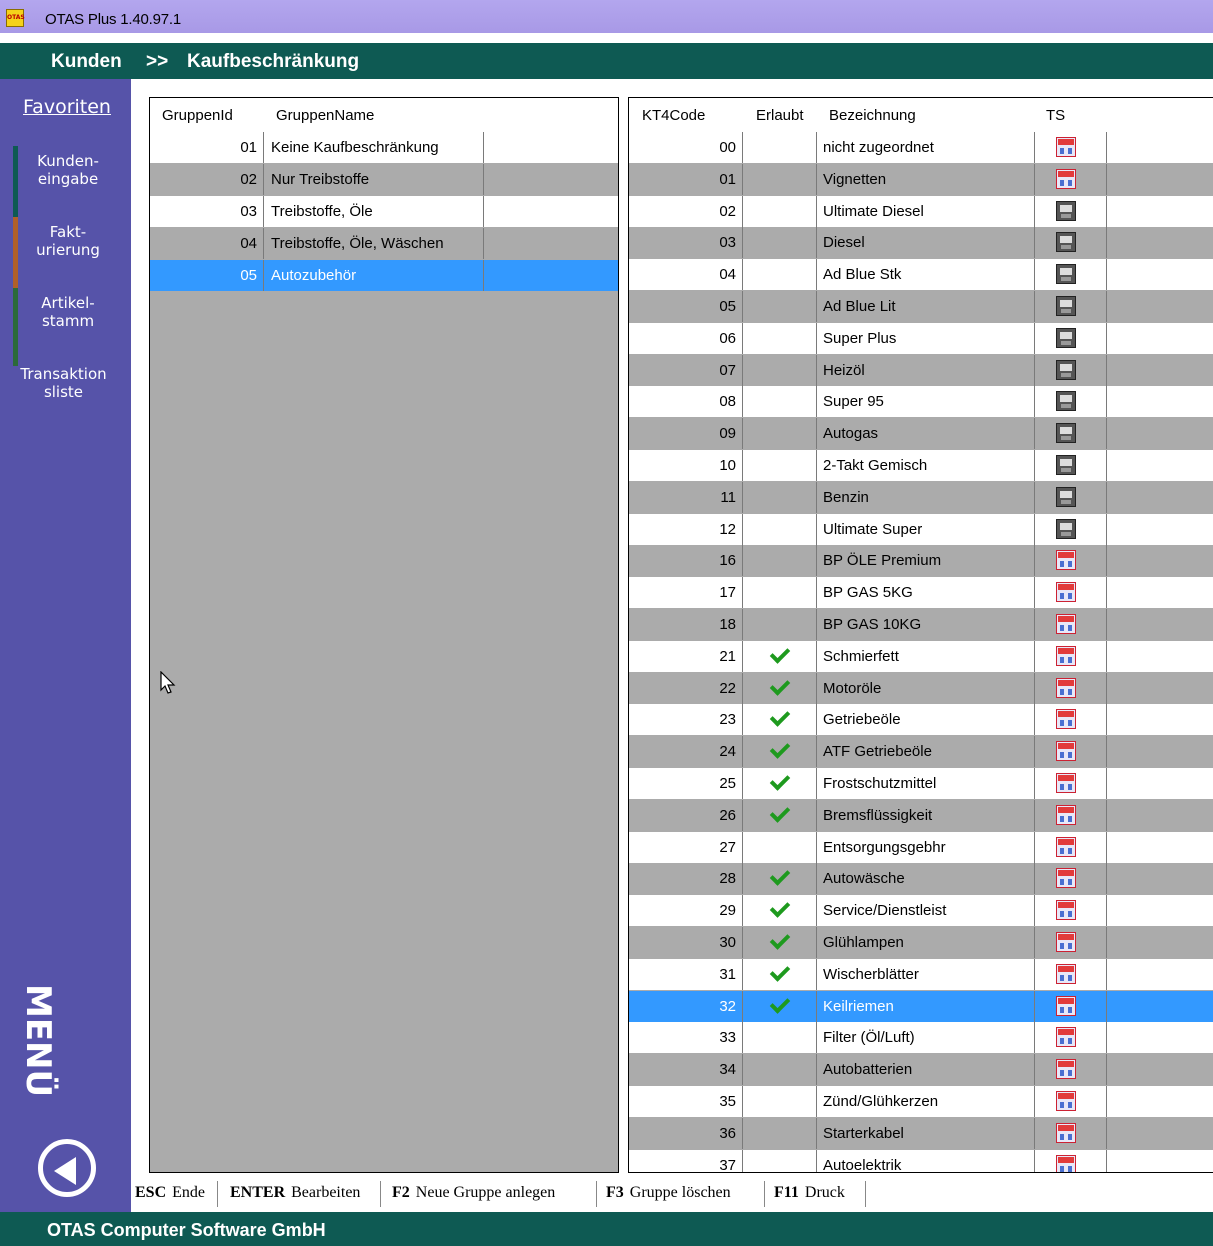 The image size is (1213, 1246). Describe the element at coordinates (921, 370) in the screenshot. I see `table-row: 07 Heizöl` at that location.